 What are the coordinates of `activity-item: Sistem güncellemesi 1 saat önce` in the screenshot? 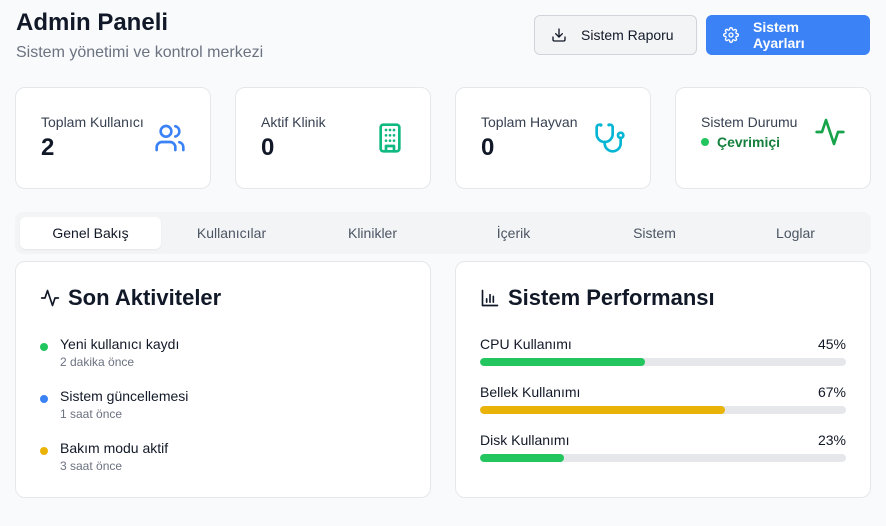 It's located at (114, 404).